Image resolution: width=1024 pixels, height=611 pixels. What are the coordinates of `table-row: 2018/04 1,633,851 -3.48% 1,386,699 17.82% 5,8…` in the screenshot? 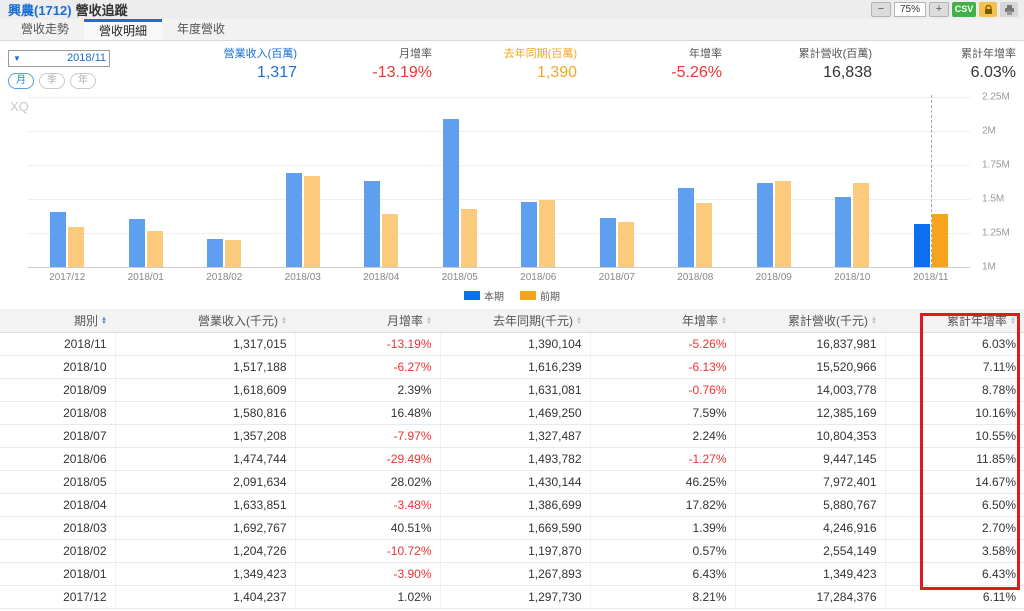 It's located at (512, 505).